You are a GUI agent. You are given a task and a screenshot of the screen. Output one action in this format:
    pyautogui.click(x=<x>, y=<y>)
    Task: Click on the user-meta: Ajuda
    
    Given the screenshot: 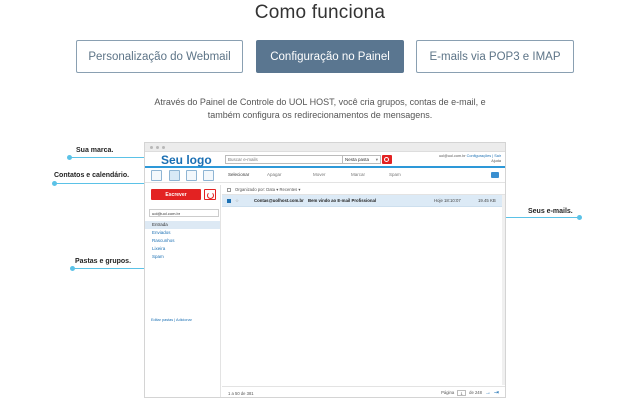 What is the action you would take?
    pyautogui.click(x=496, y=161)
    